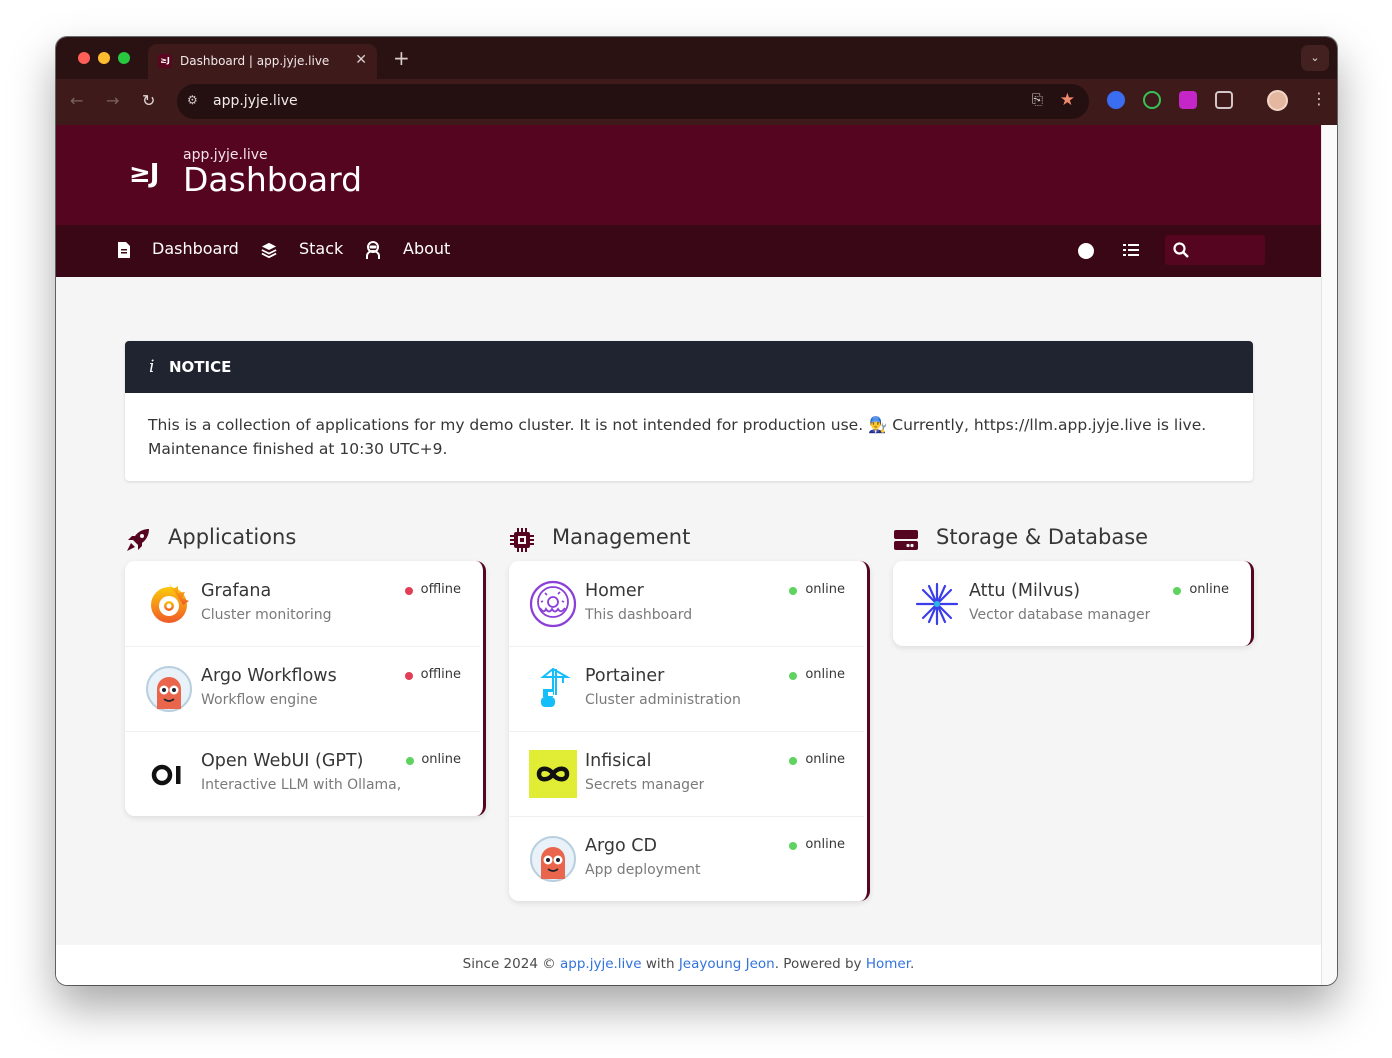  What do you see at coordinates (148, 100) in the screenshot?
I see `reload-icon: ↻` at bounding box center [148, 100].